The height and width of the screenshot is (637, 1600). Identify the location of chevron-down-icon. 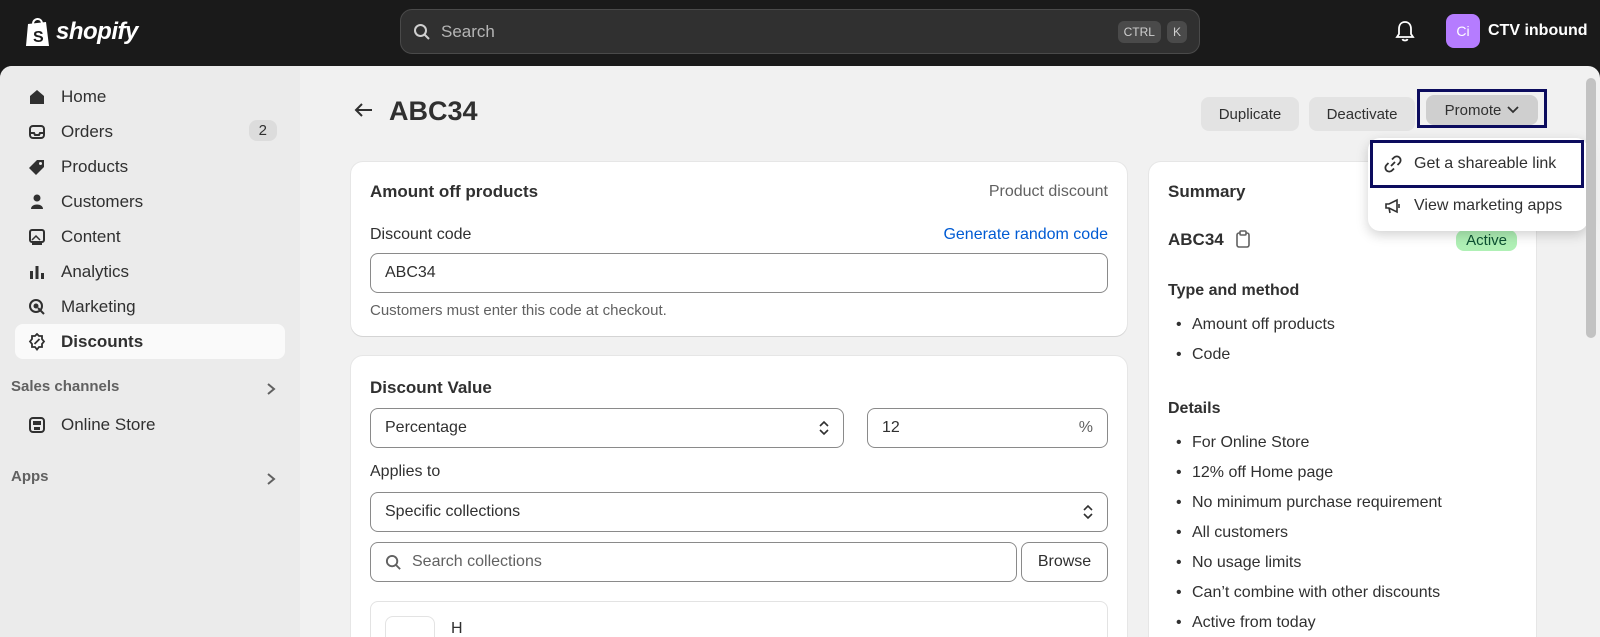
(1513, 110).